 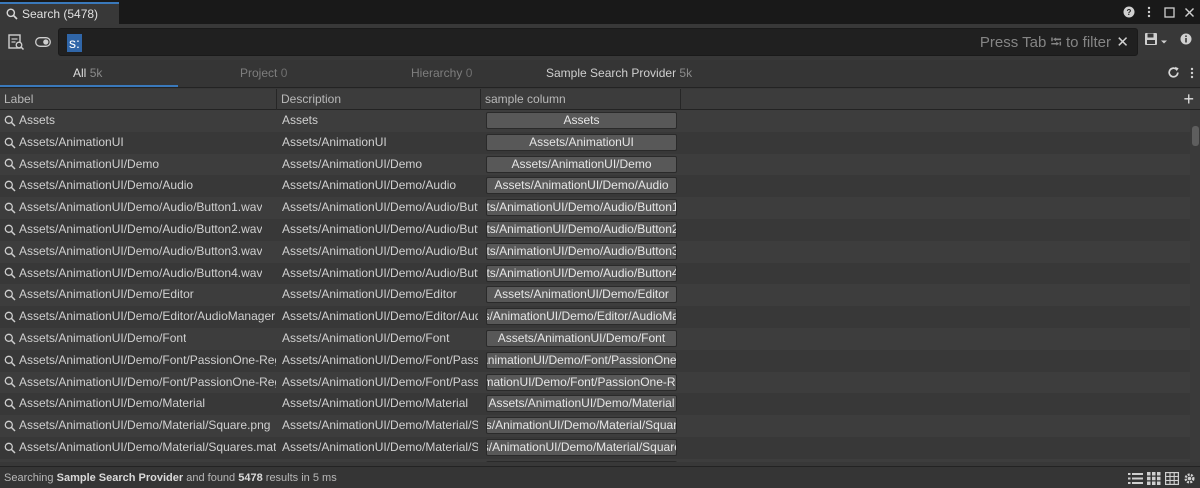 What do you see at coordinates (138, 99) in the screenshot?
I see `column-header-label: Label` at bounding box center [138, 99].